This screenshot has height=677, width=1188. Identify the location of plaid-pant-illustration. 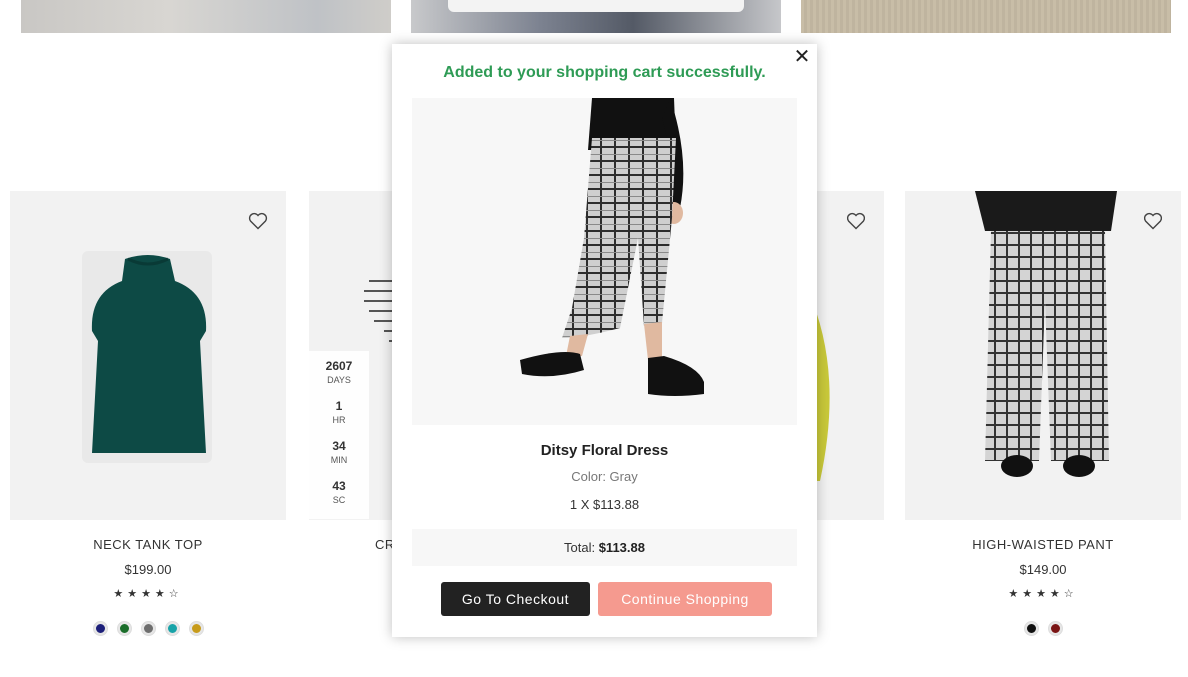
(1043, 355).